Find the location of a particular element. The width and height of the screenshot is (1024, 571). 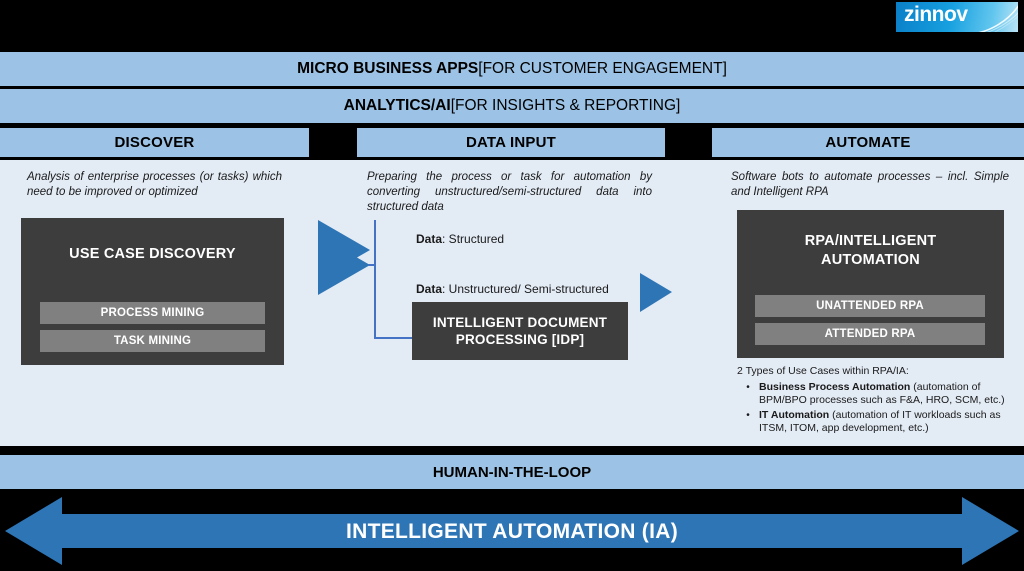

idp-title: INTELLIGENT DOCUMENT PROCESSING [IDP] is located at coordinates (520, 331).